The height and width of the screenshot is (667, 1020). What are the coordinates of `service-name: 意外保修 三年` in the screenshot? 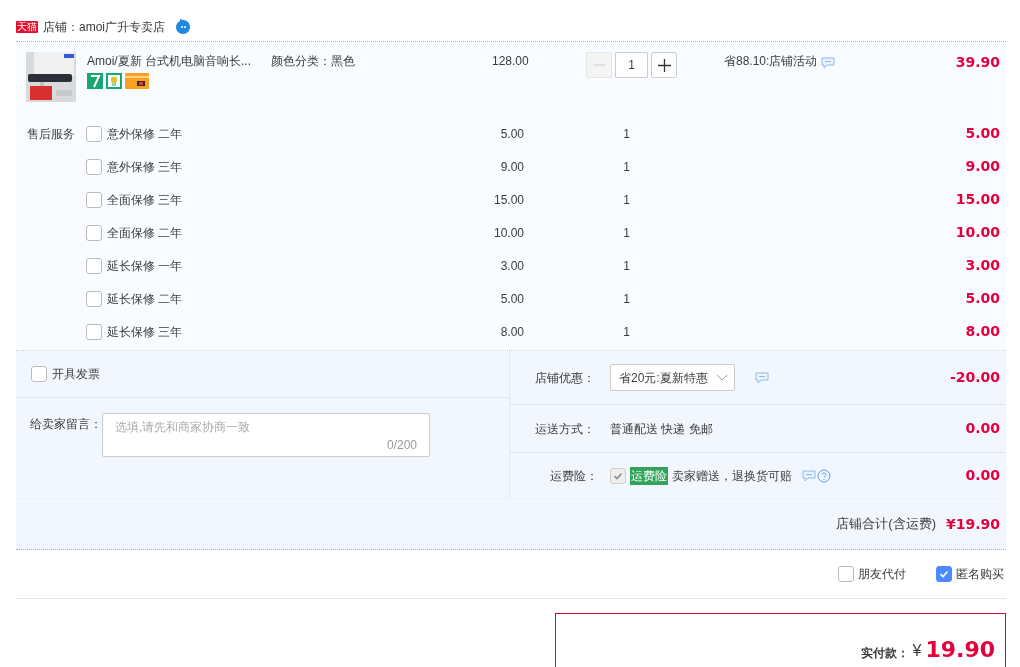 It's located at (145, 166).